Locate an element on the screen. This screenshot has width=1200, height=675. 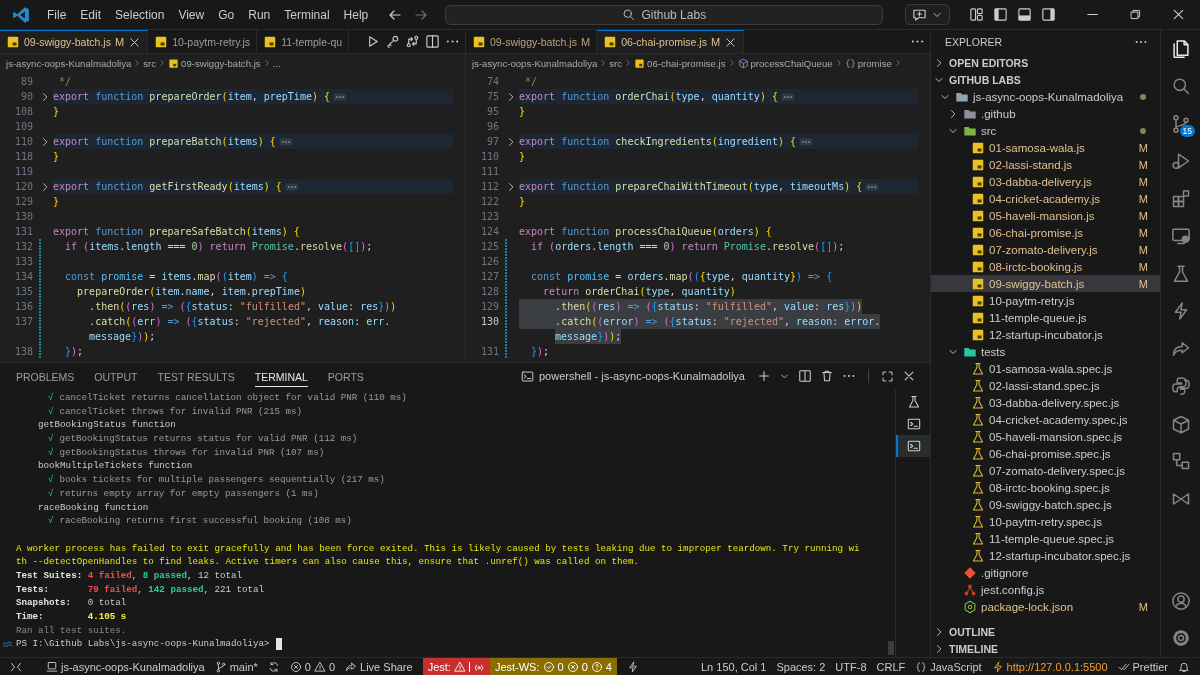
code-line: prepareOrder(item.name, item.prepTime) is located at coordinates (191, 292).